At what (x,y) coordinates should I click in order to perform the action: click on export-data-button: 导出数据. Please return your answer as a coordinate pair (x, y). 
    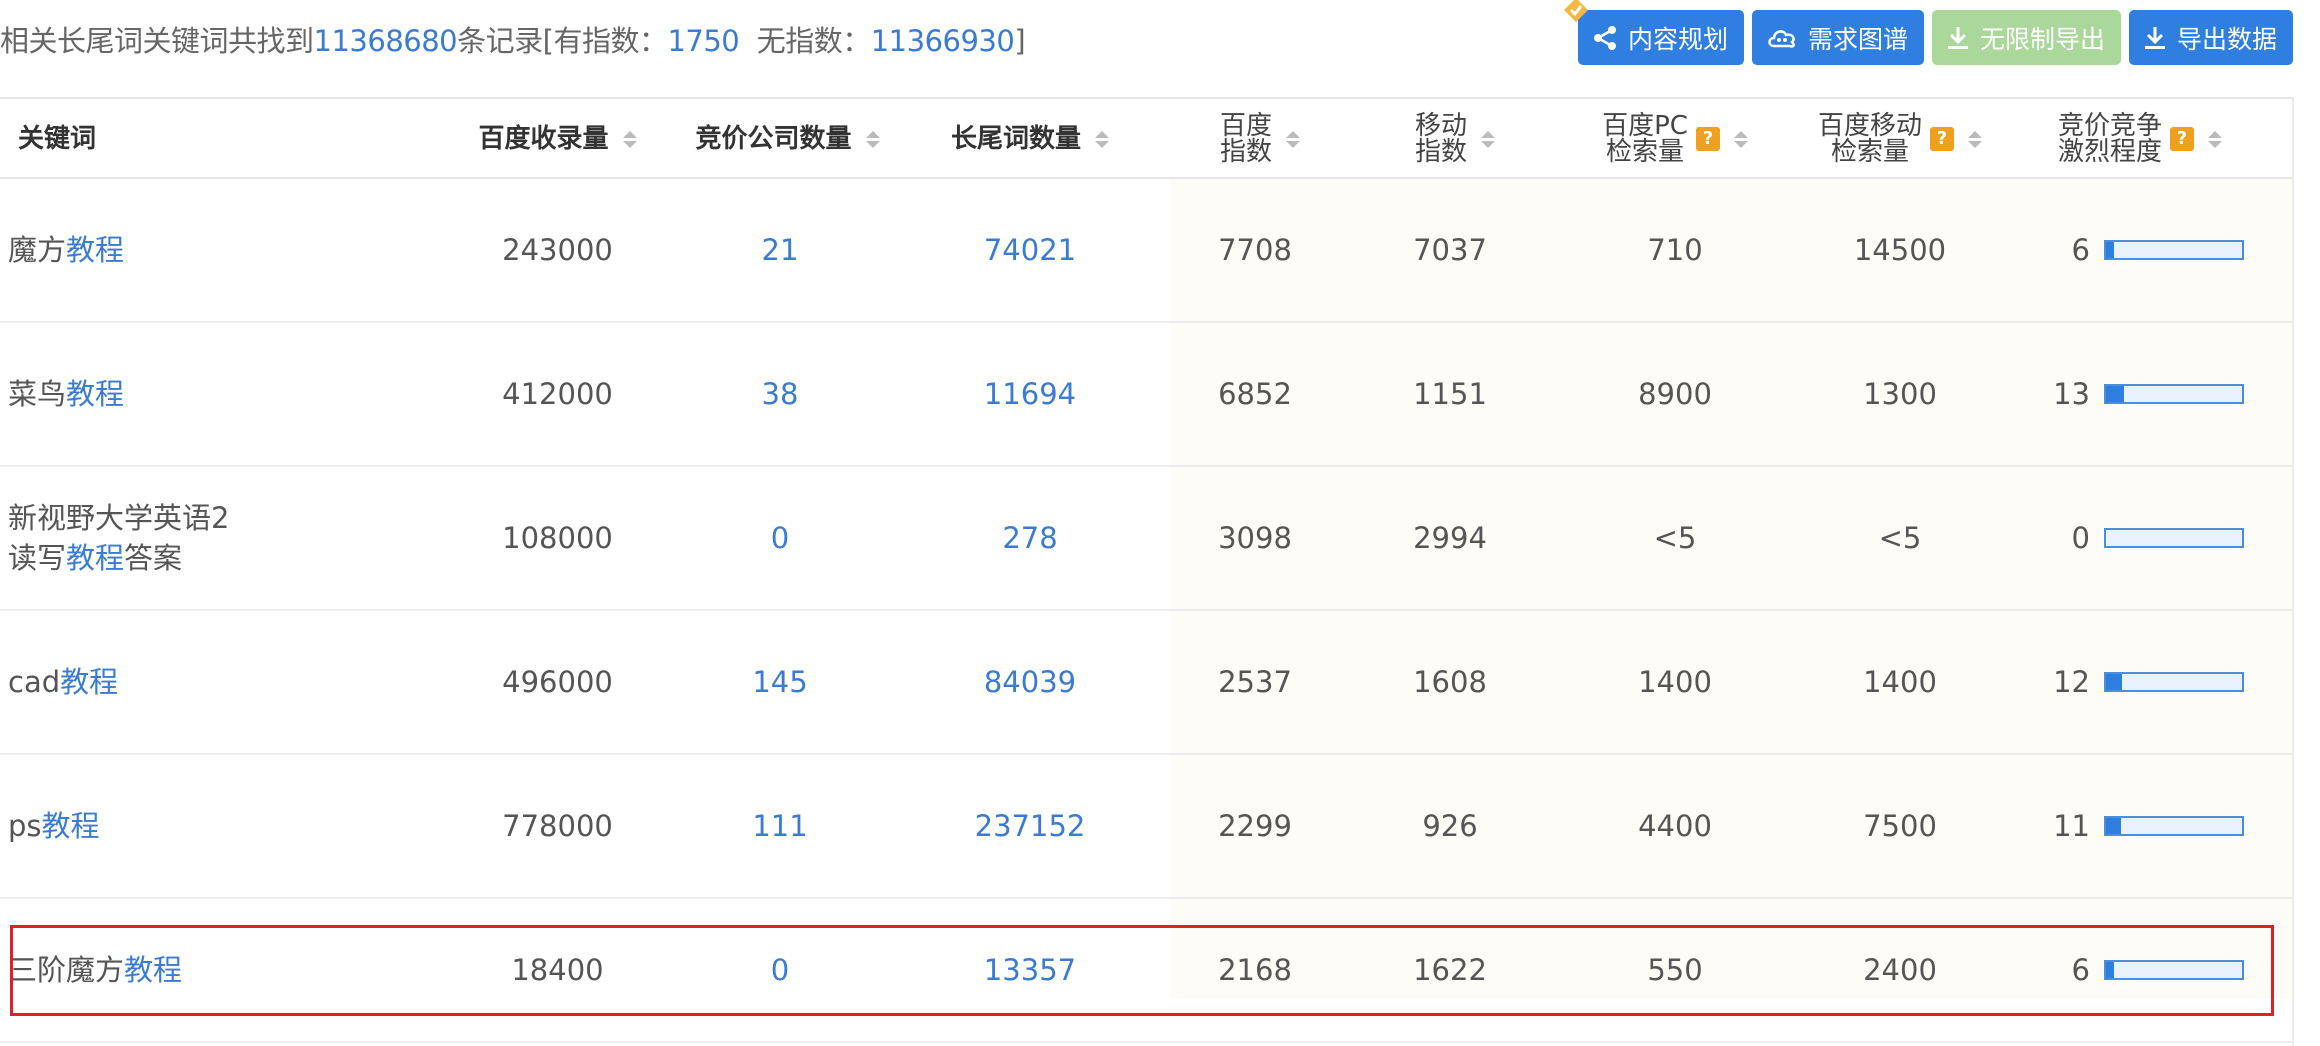
    Looking at the image, I should click on (2210, 37).